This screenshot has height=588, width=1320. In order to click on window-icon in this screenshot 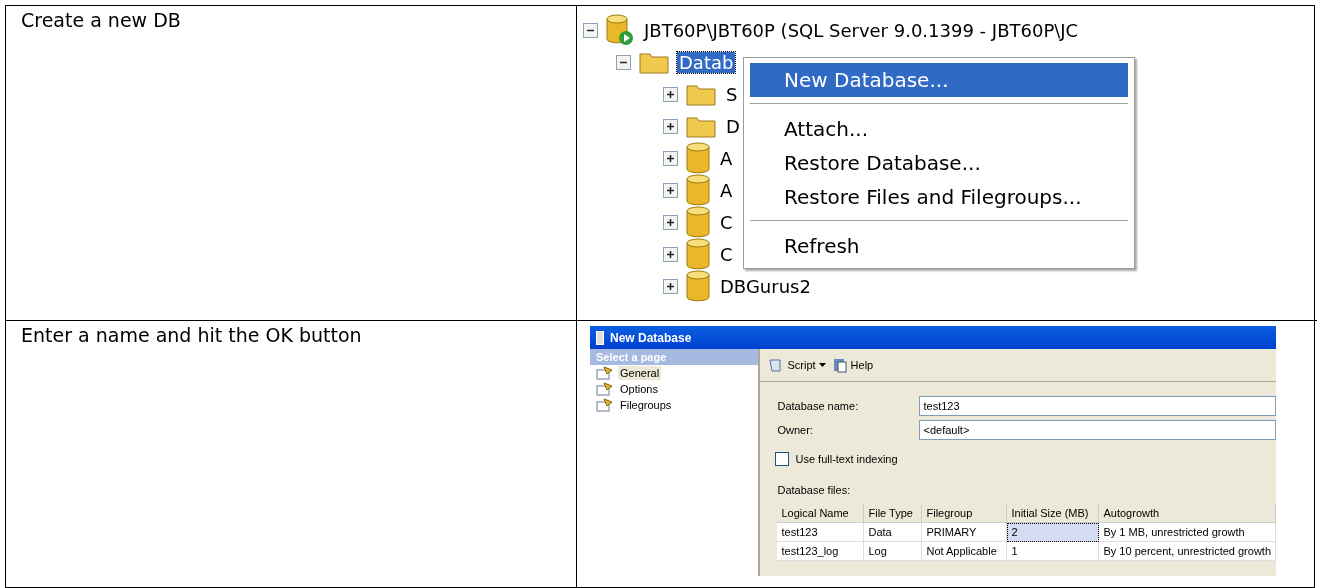, I will do `click(600, 337)`.